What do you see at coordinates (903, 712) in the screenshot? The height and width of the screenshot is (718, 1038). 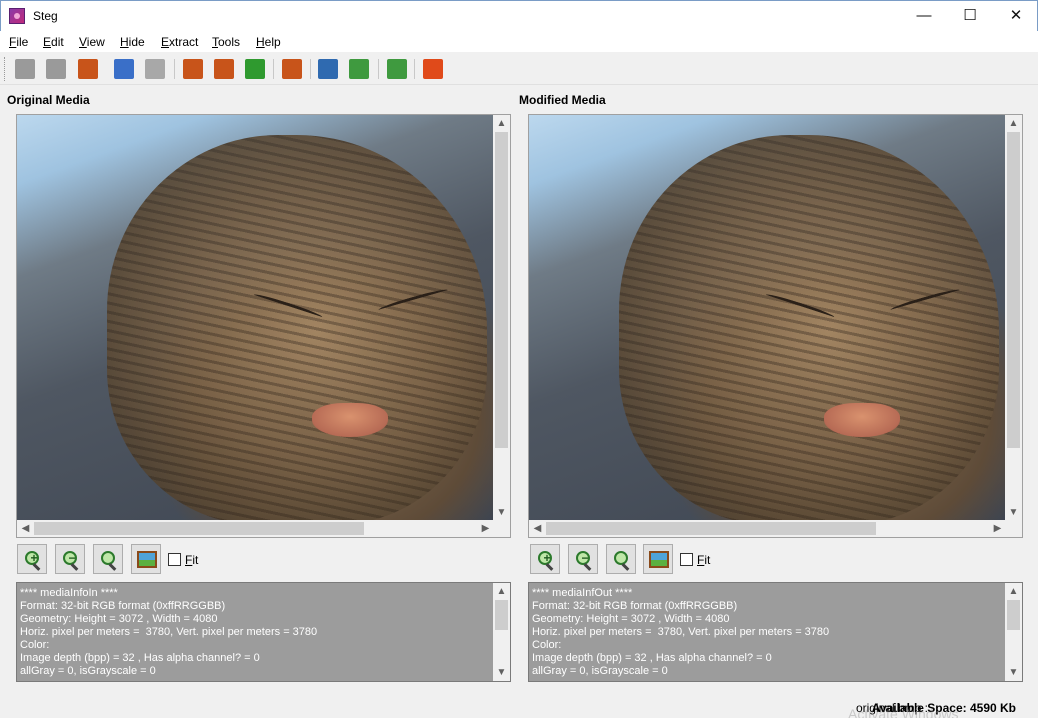 I see `activation-watermark: Activate Windows` at bounding box center [903, 712].